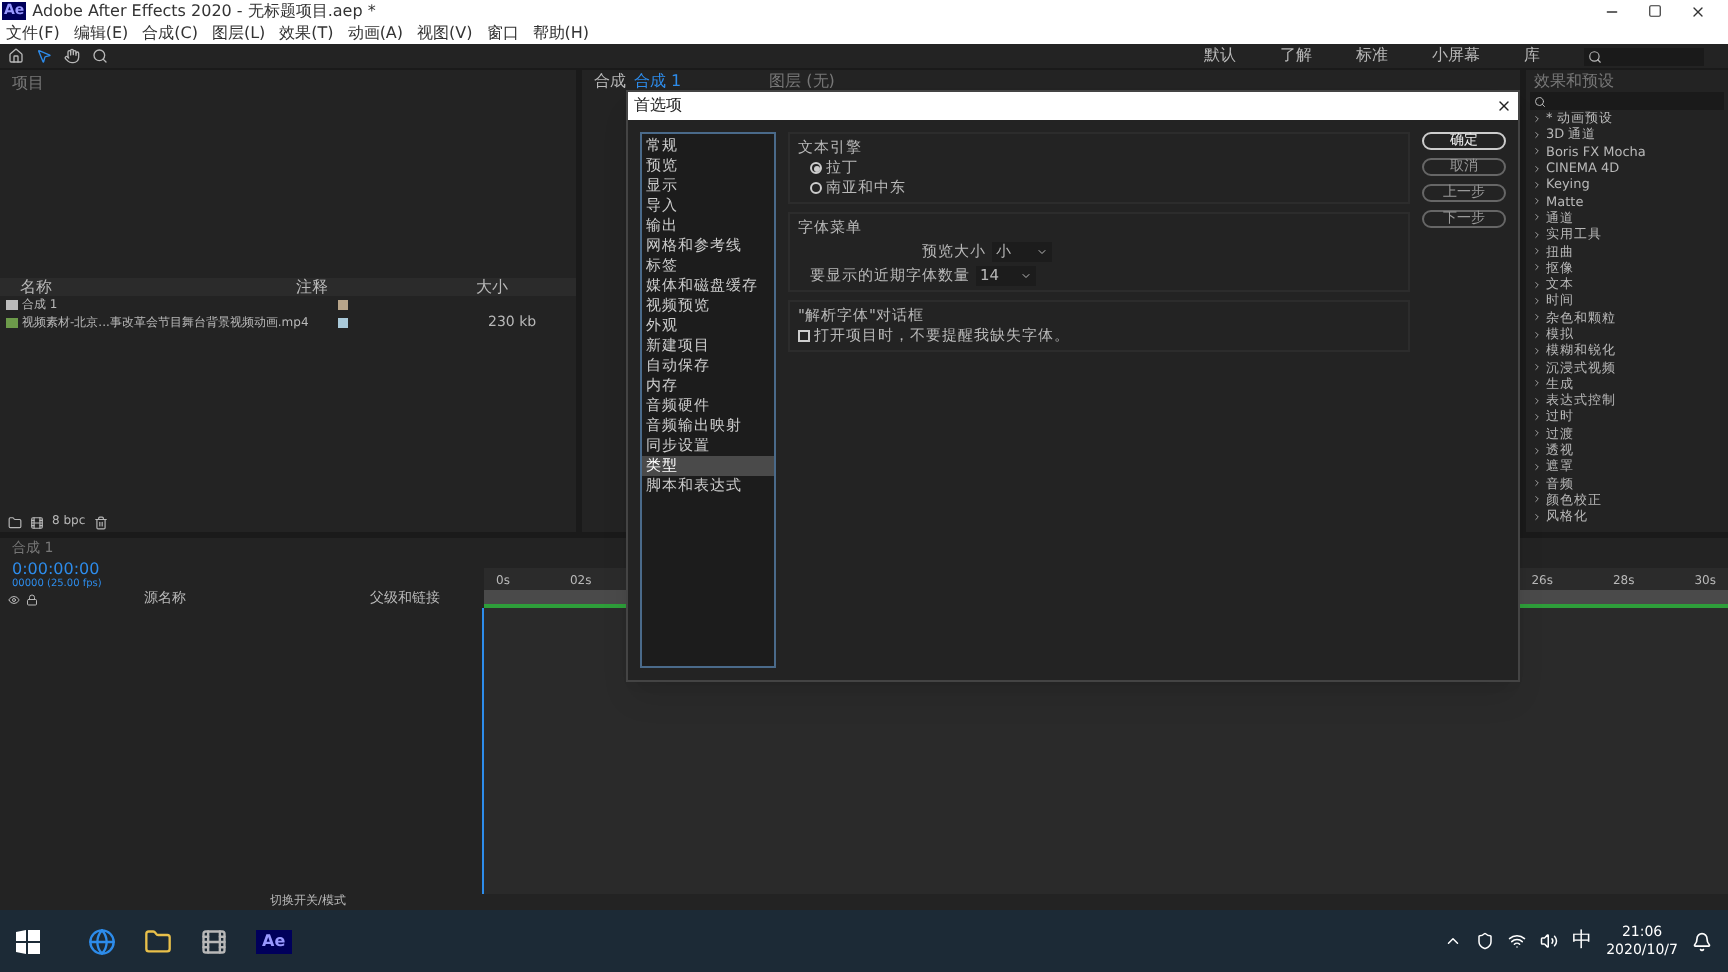 This screenshot has height=972, width=1728. I want to click on network-icon, so click(1517, 941).